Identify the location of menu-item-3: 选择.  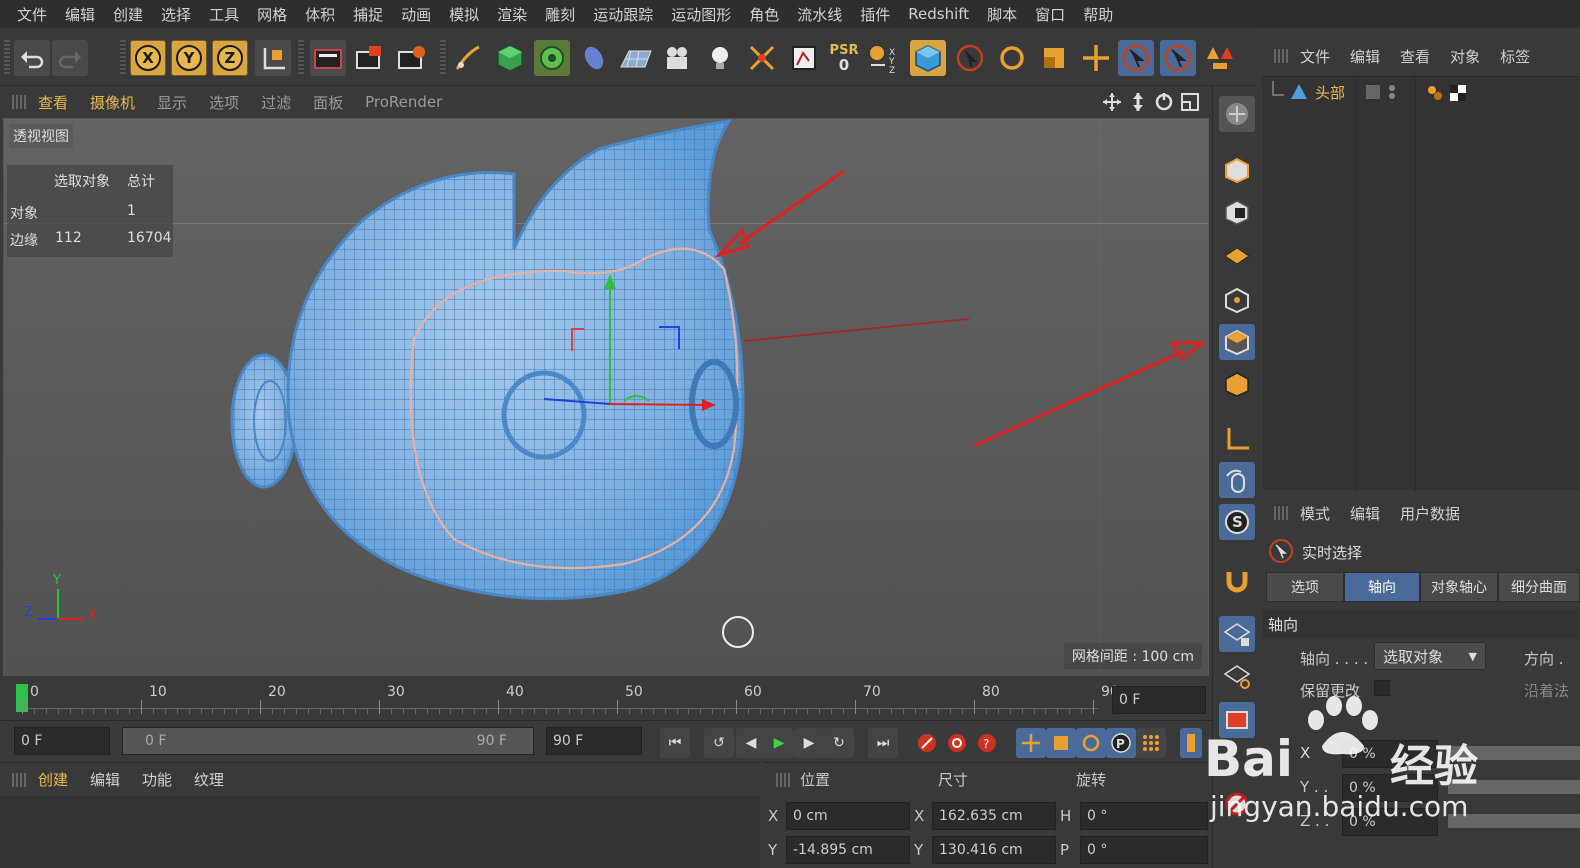
(176, 14).